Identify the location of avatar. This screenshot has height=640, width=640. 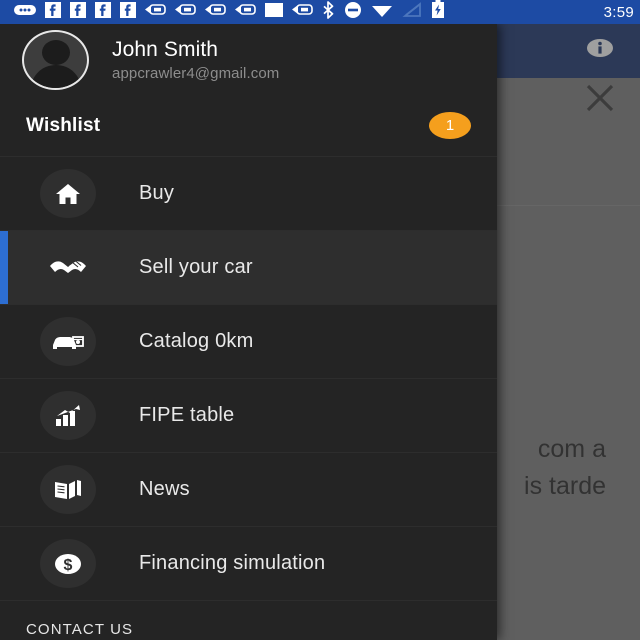
(55, 59).